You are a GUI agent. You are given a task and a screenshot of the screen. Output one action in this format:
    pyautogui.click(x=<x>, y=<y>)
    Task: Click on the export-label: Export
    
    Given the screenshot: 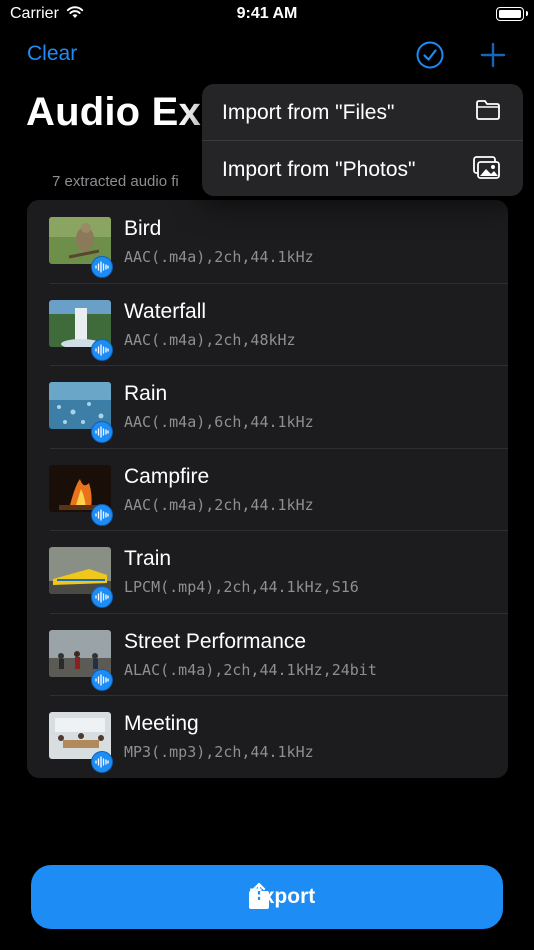 What is the action you would take?
    pyautogui.click(x=282, y=896)
    